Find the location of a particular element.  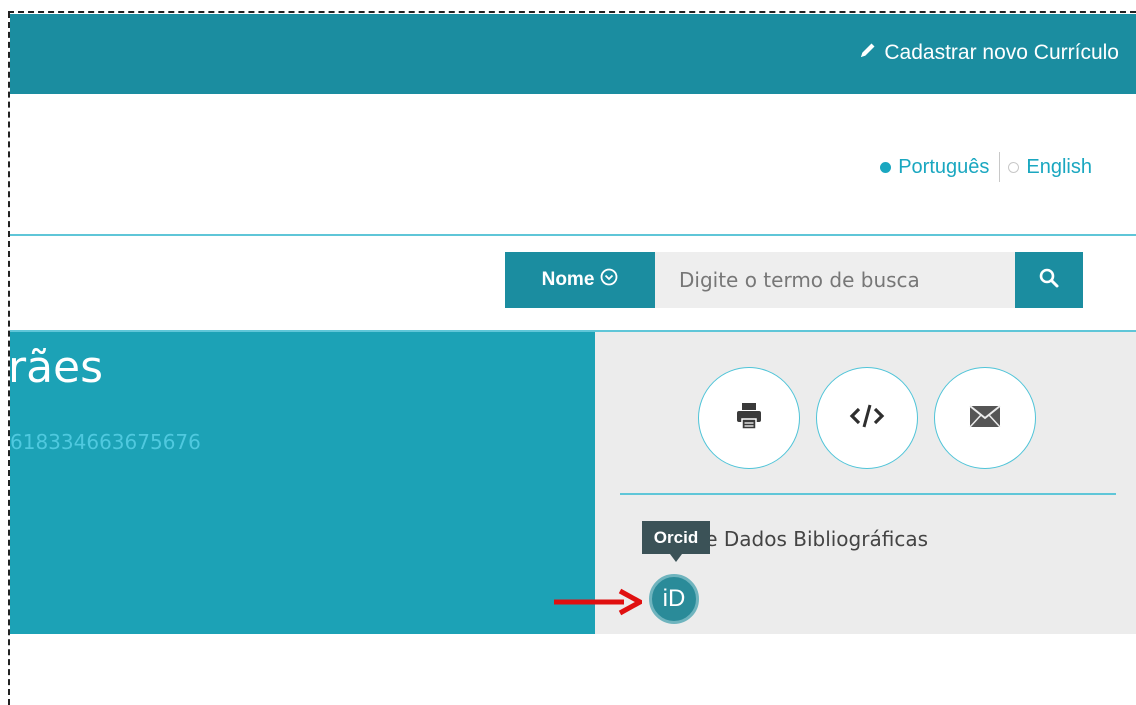

embed-code-button is located at coordinates (867, 418).